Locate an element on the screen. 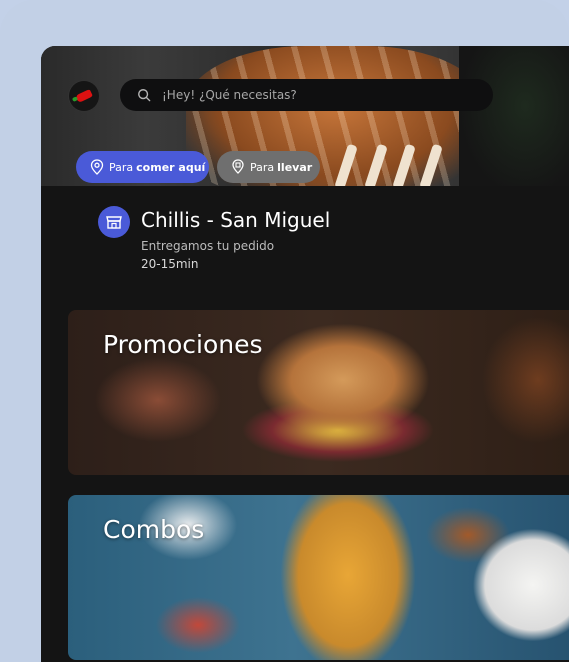 The width and height of the screenshot is (569, 662). category-label: Combos is located at coordinates (154, 529).